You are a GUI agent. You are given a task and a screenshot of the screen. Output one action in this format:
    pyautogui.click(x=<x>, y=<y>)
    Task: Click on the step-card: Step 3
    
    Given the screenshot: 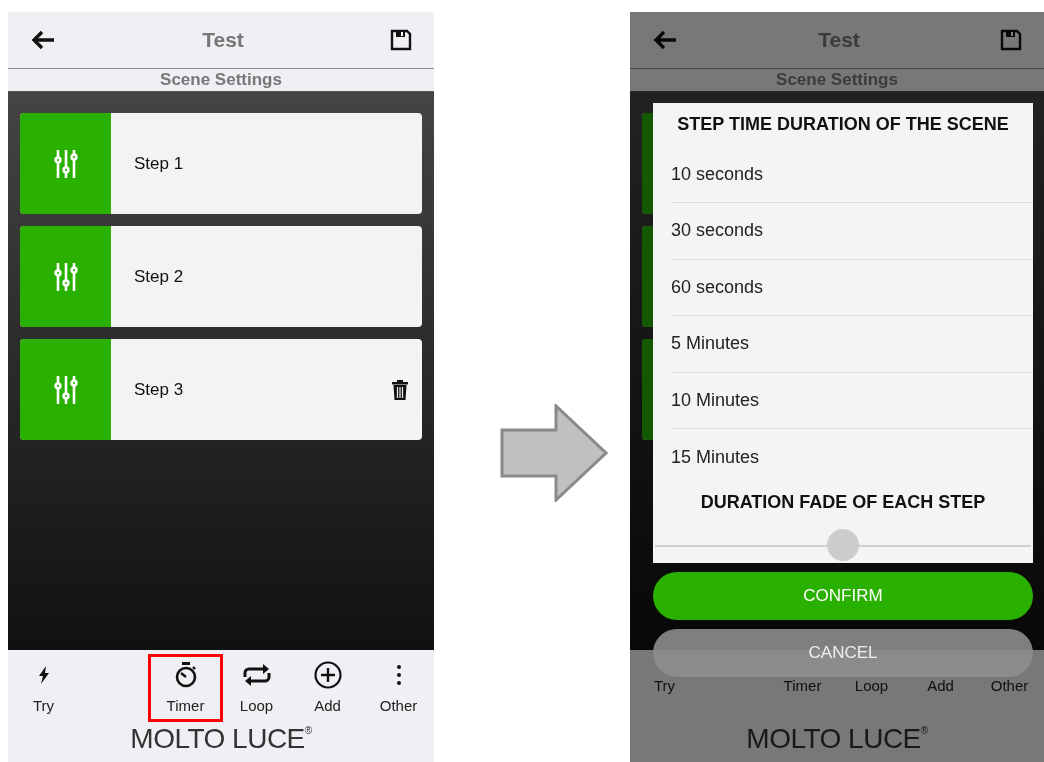 What is the action you would take?
    pyautogui.click(x=221, y=389)
    